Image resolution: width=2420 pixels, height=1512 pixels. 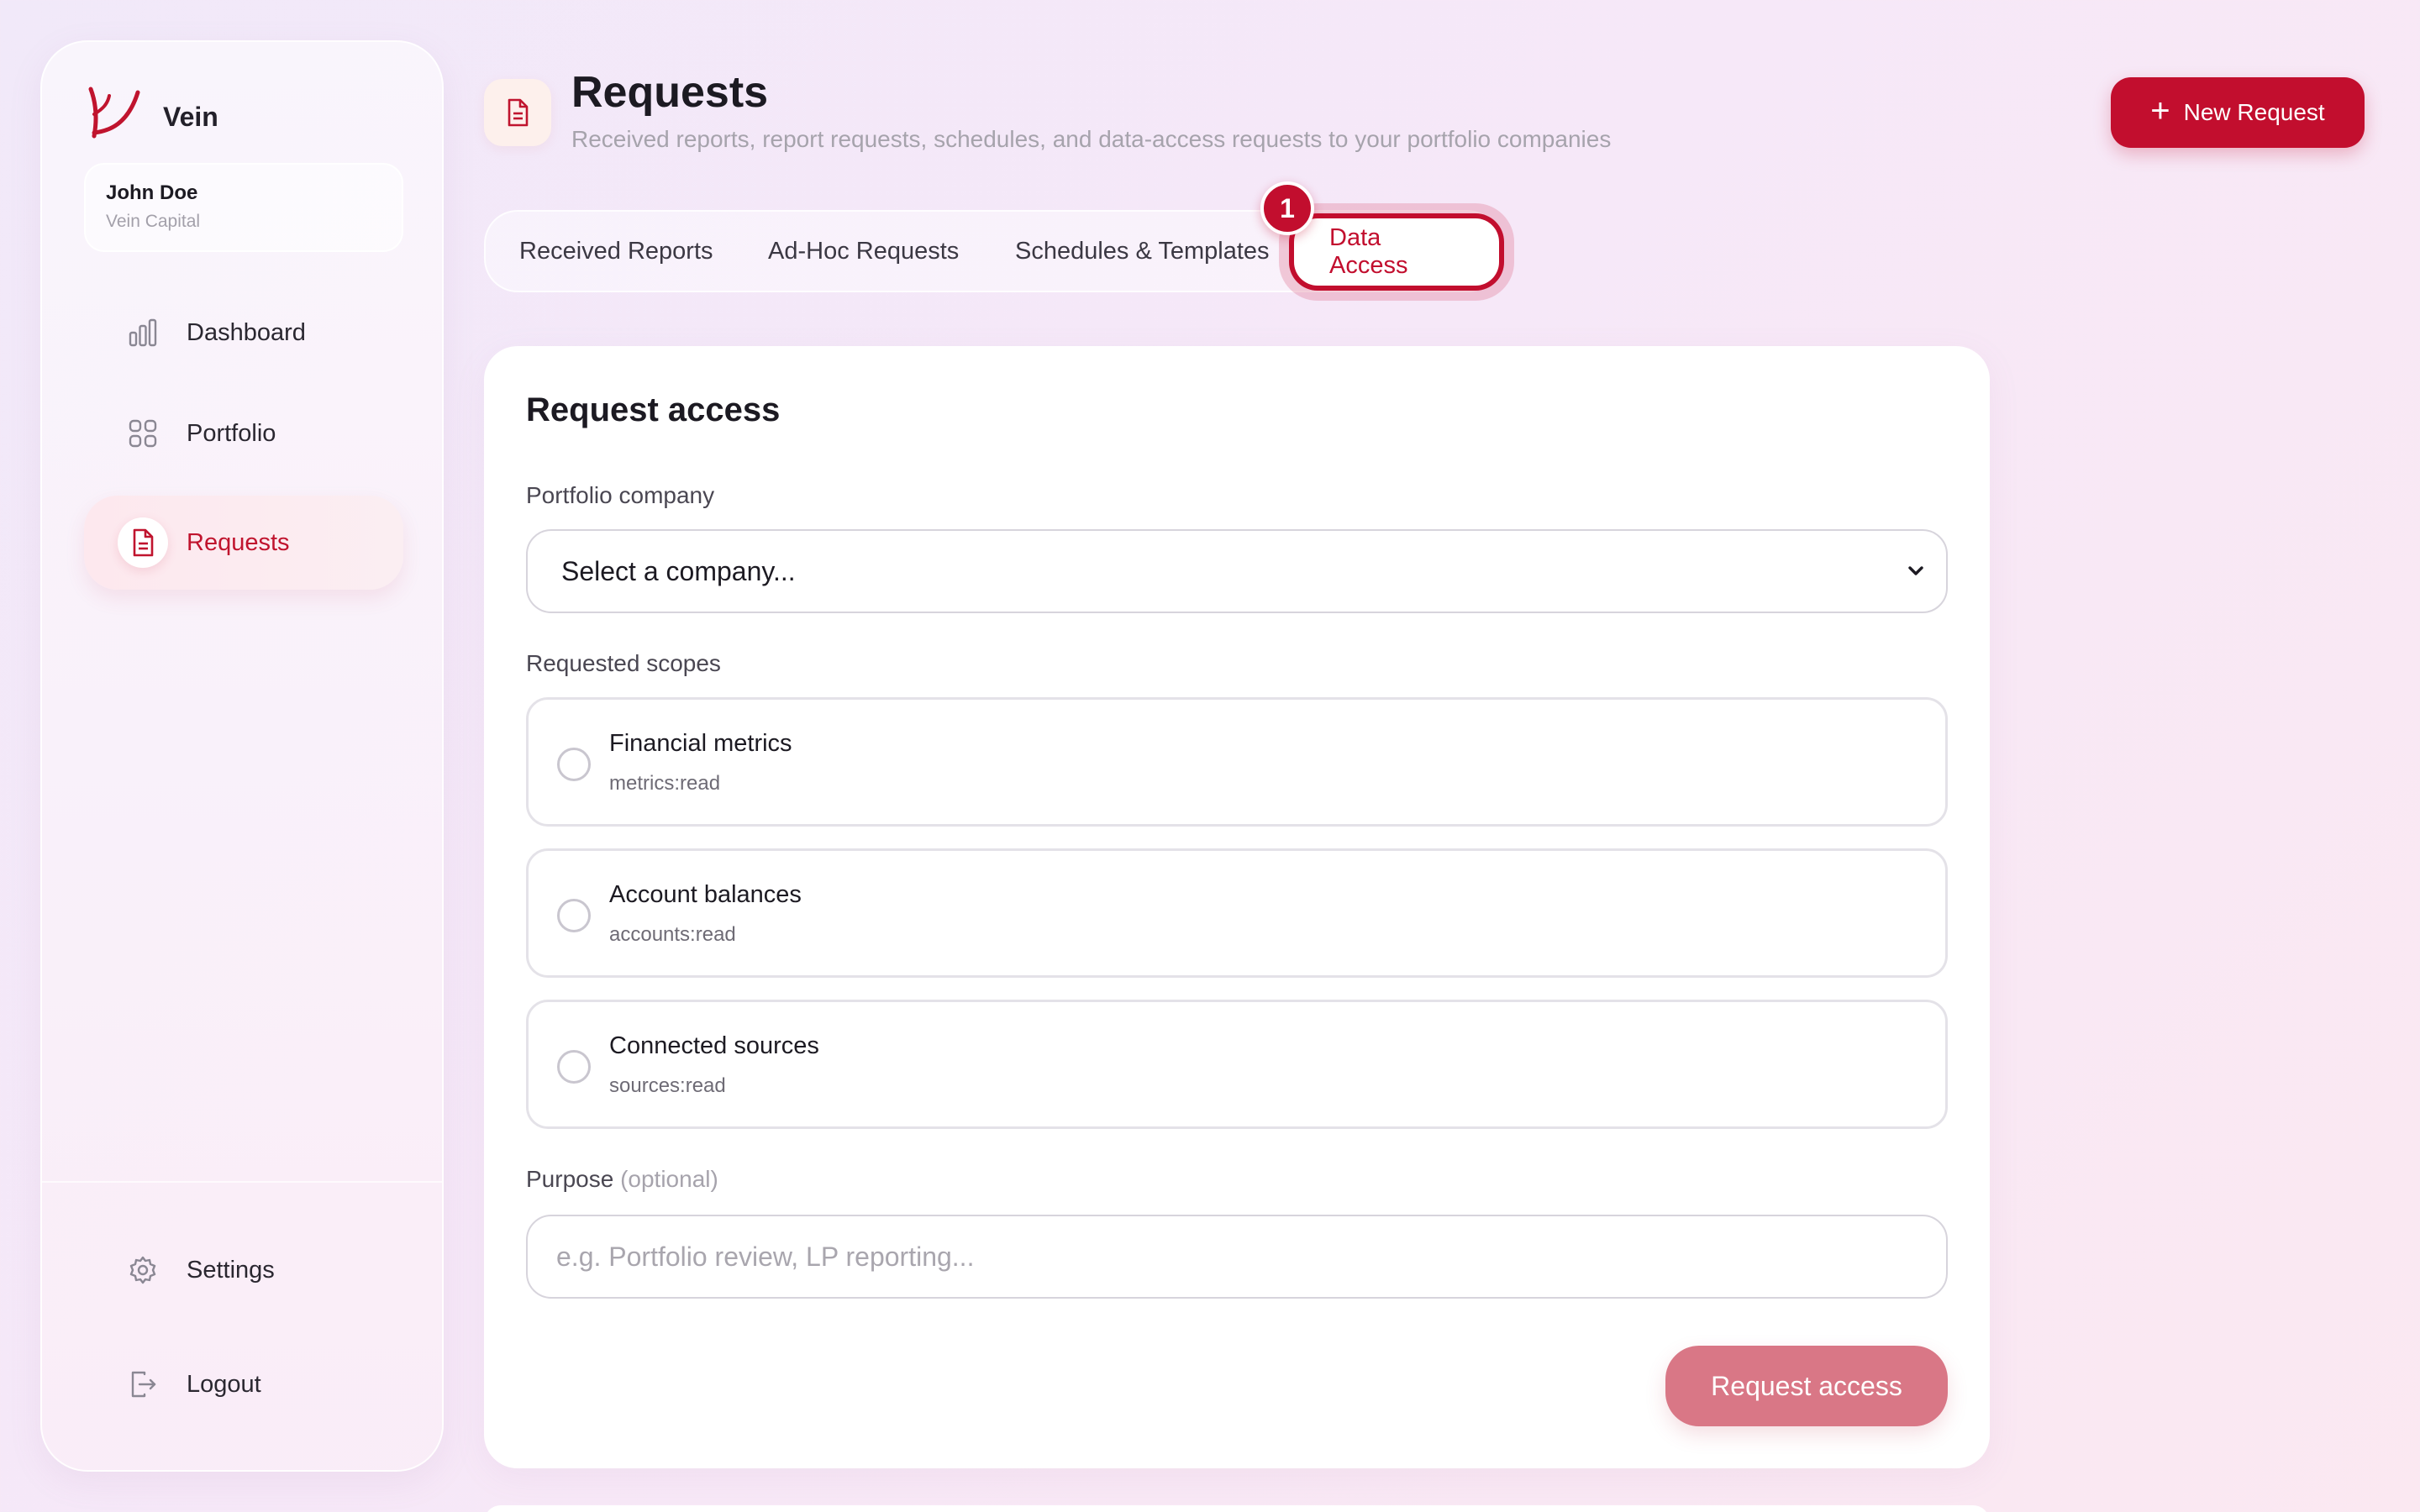 What do you see at coordinates (673, 934) in the screenshot?
I see `scope-code: accounts:read` at bounding box center [673, 934].